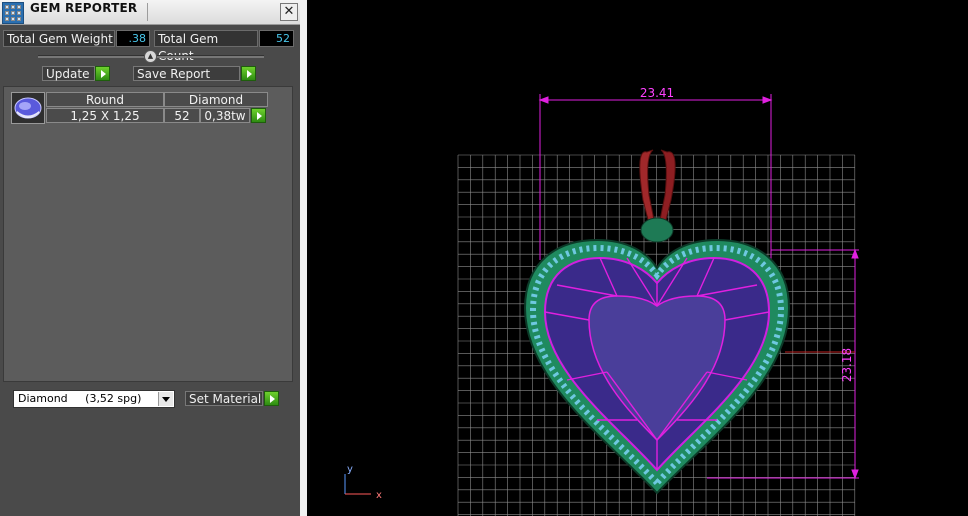 The height and width of the screenshot is (516, 968). Describe the element at coordinates (379, 495) in the screenshot. I see `axis-x-label: x` at that location.